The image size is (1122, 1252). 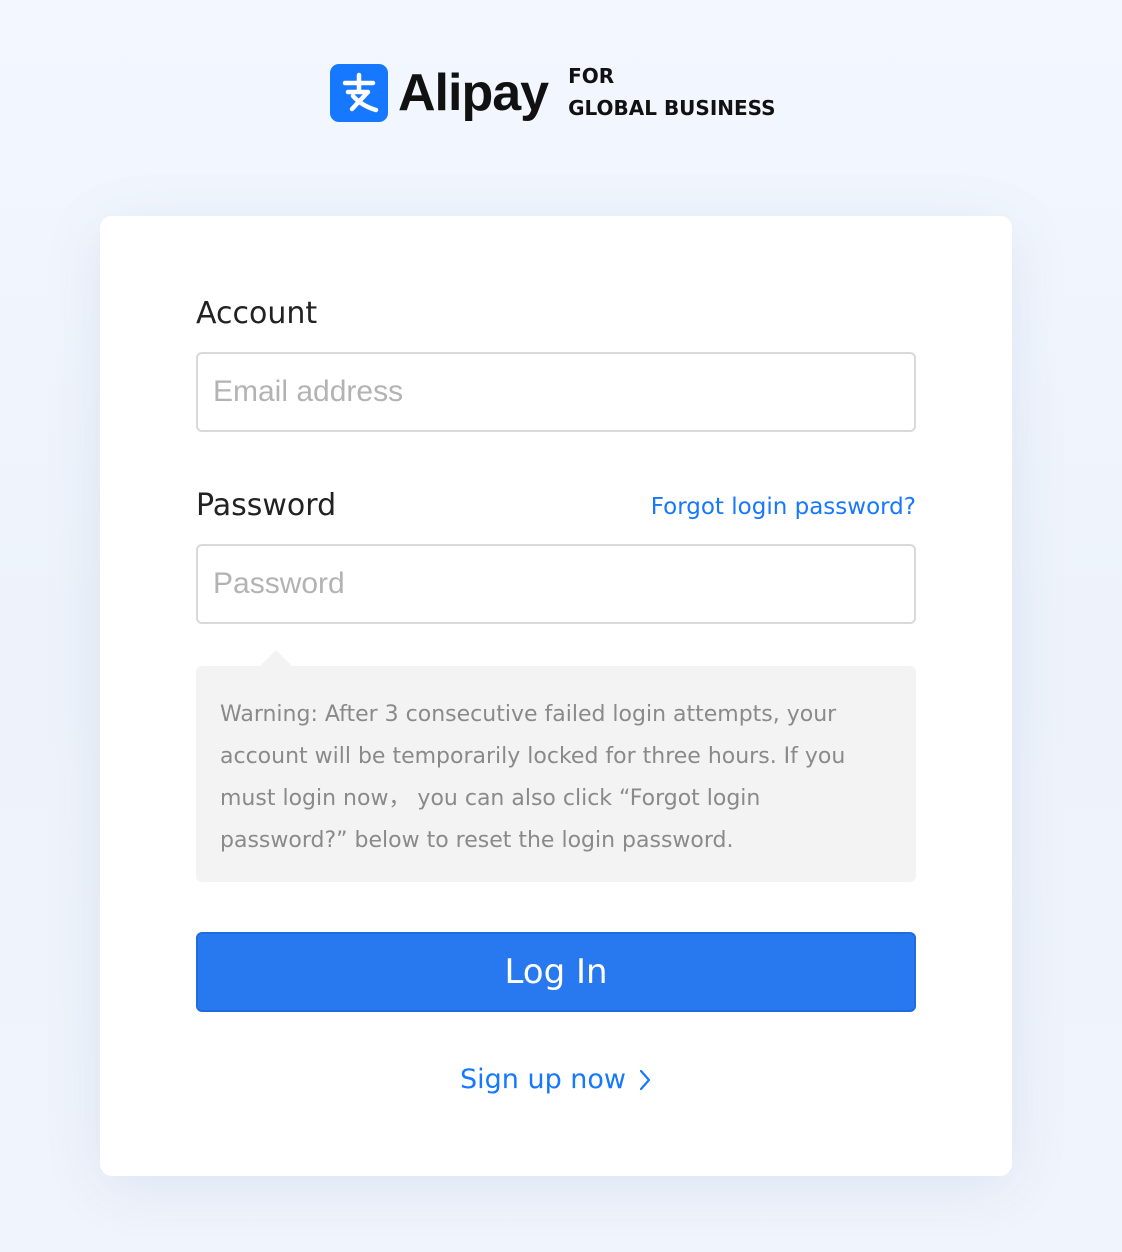 What do you see at coordinates (672, 92) in the screenshot?
I see `brand-tagline: FOR GLOBAL BUSINESS` at bounding box center [672, 92].